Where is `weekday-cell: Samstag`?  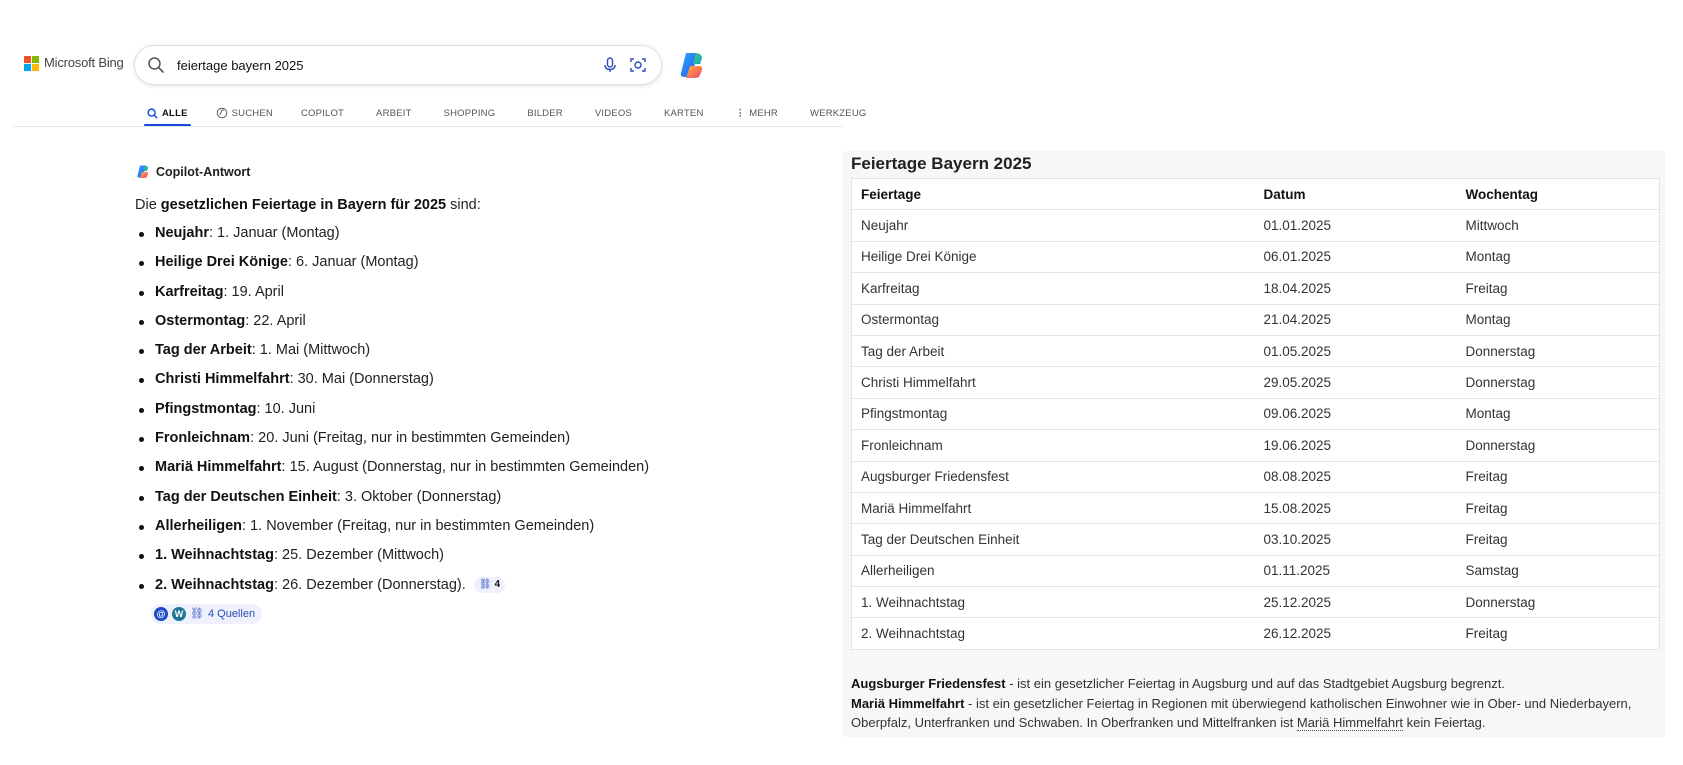
weekday-cell: Samstag is located at coordinates (1558, 570).